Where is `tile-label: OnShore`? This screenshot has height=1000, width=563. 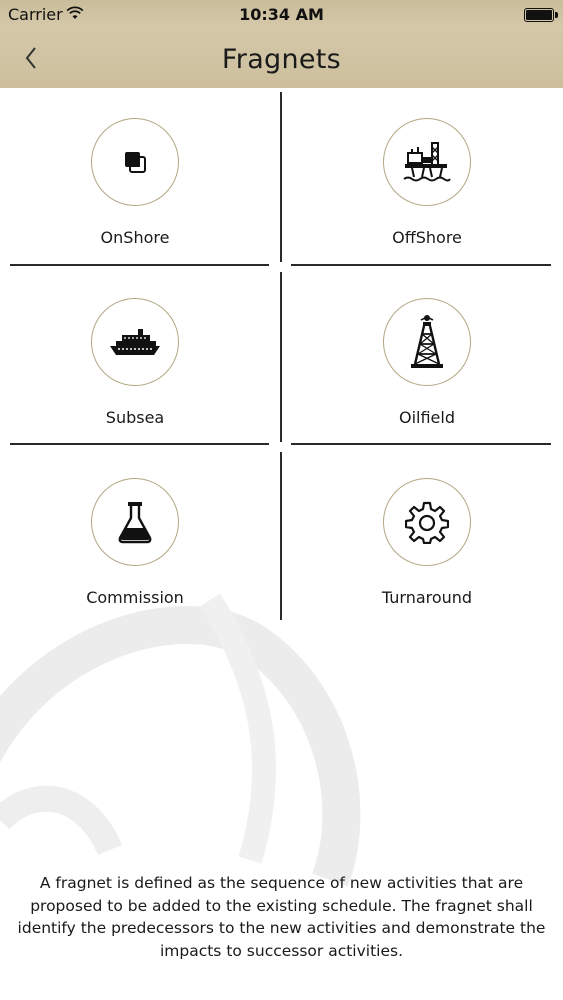
tile-label: OnShore is located at coordinates (135, 237).